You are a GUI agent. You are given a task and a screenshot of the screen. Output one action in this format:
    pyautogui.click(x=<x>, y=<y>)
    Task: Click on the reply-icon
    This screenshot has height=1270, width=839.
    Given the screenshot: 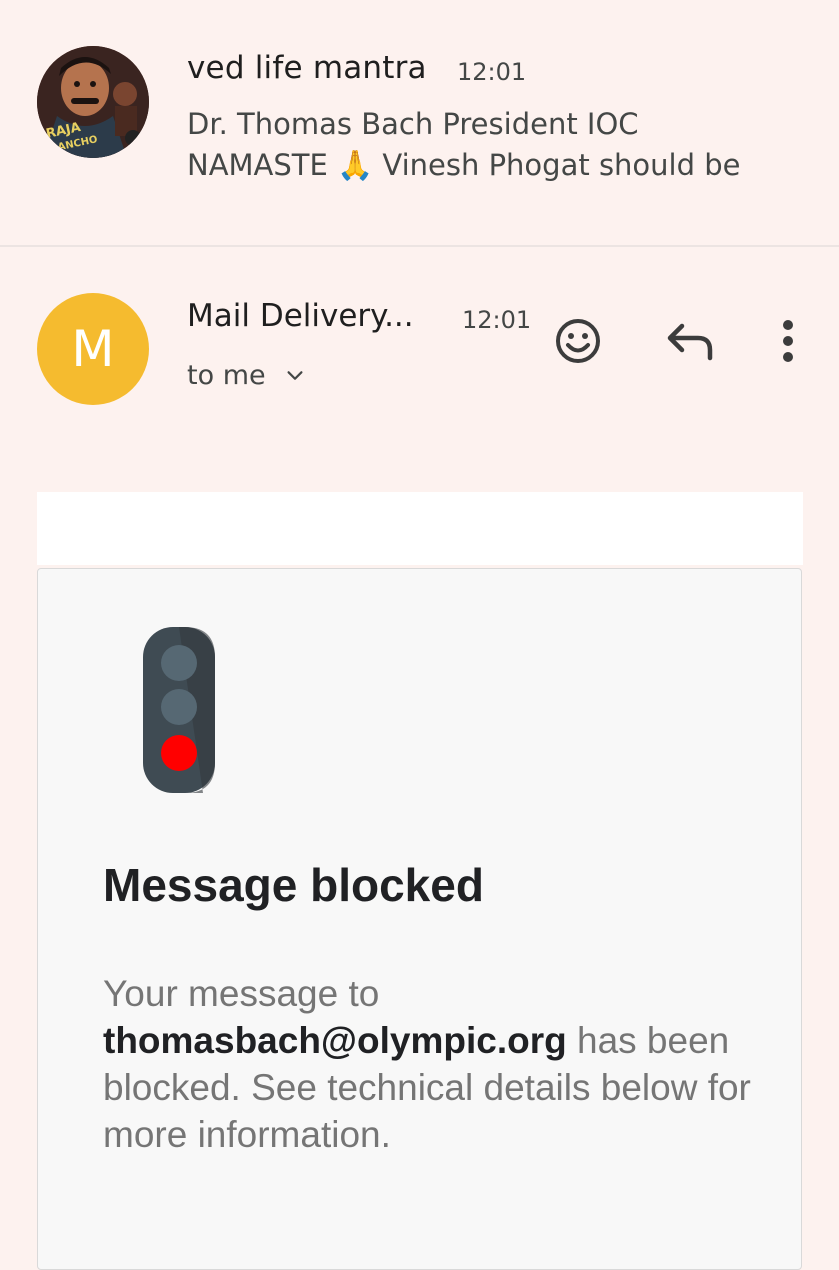 What is the action you would take?
    pyautogui.click(x=690, y=342)
    